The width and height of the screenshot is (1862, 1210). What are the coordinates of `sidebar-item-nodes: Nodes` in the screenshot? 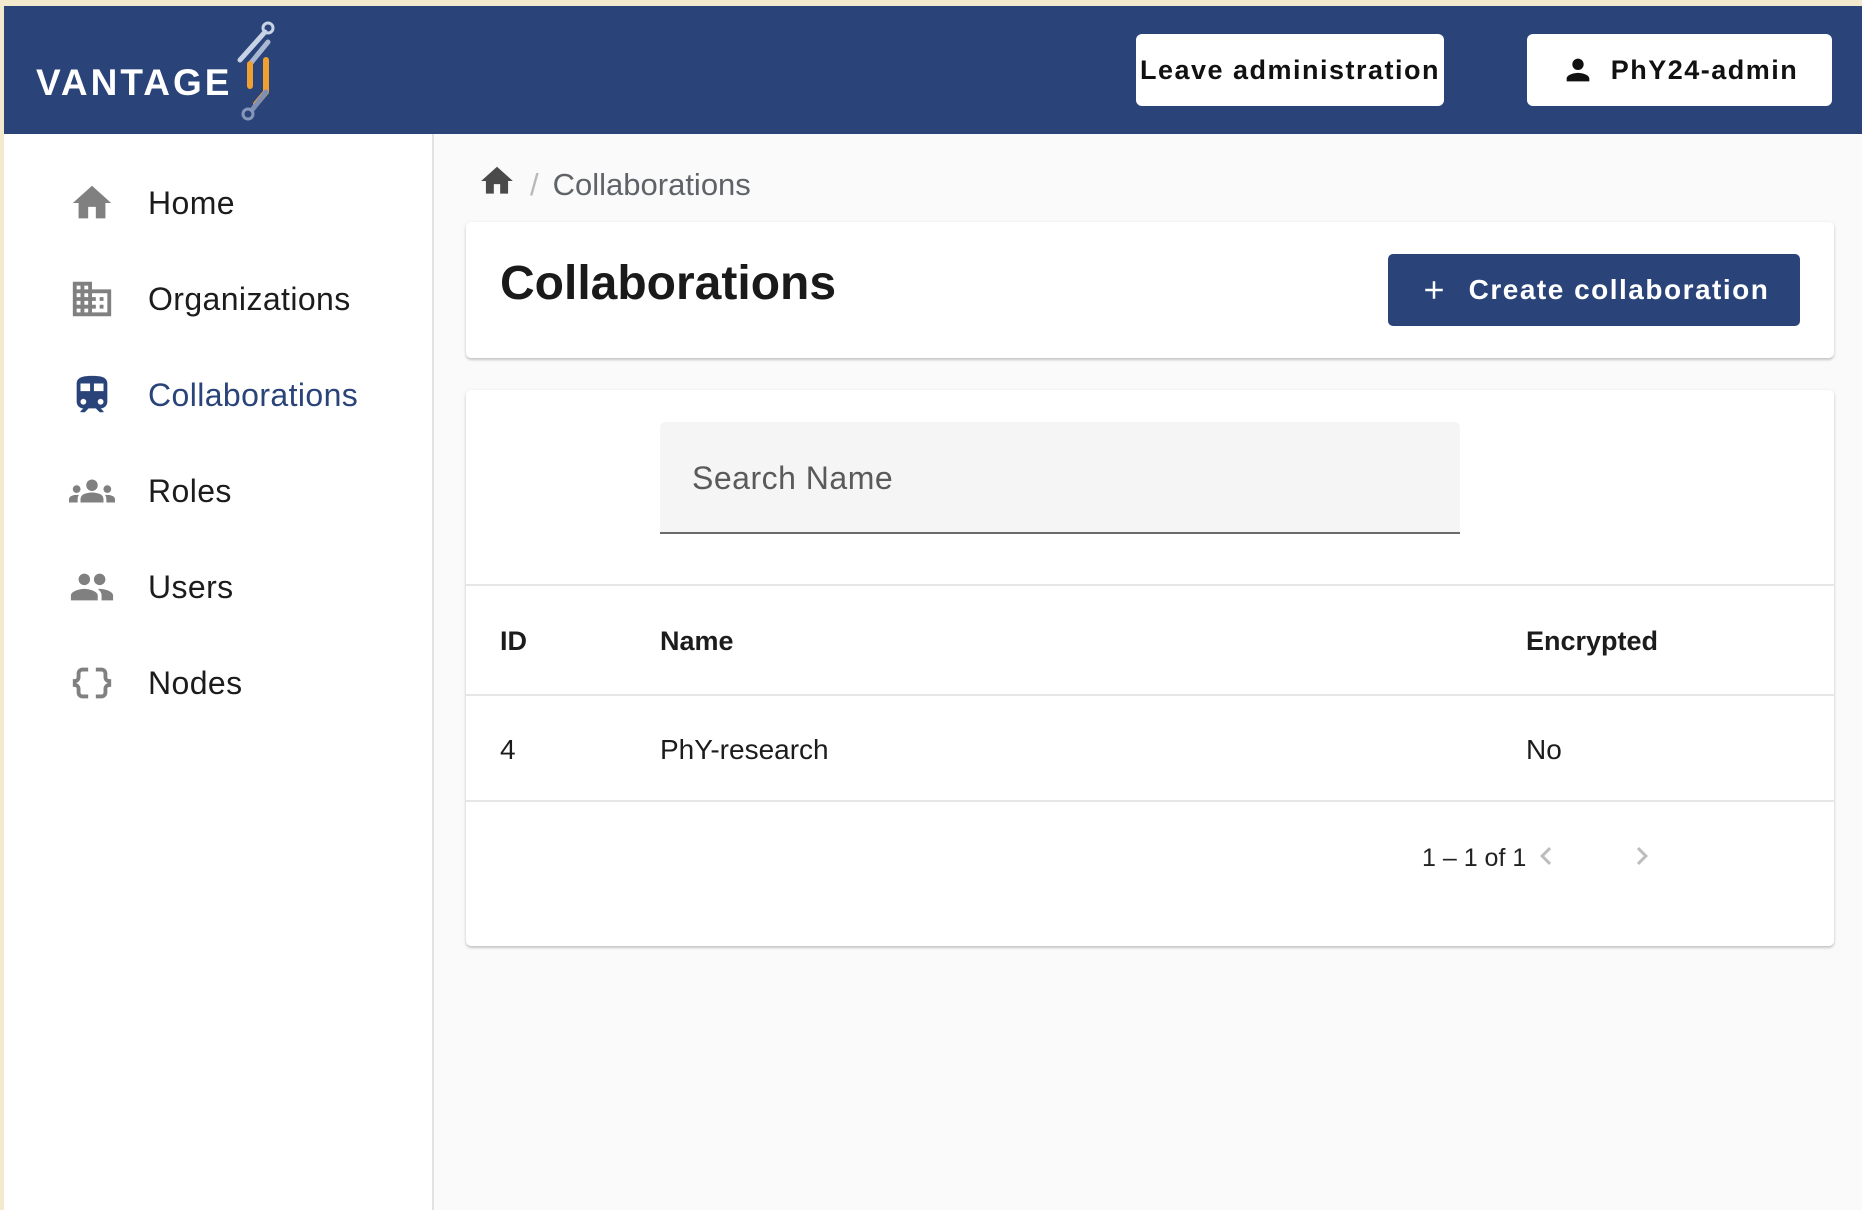 It's located at (219, 683).